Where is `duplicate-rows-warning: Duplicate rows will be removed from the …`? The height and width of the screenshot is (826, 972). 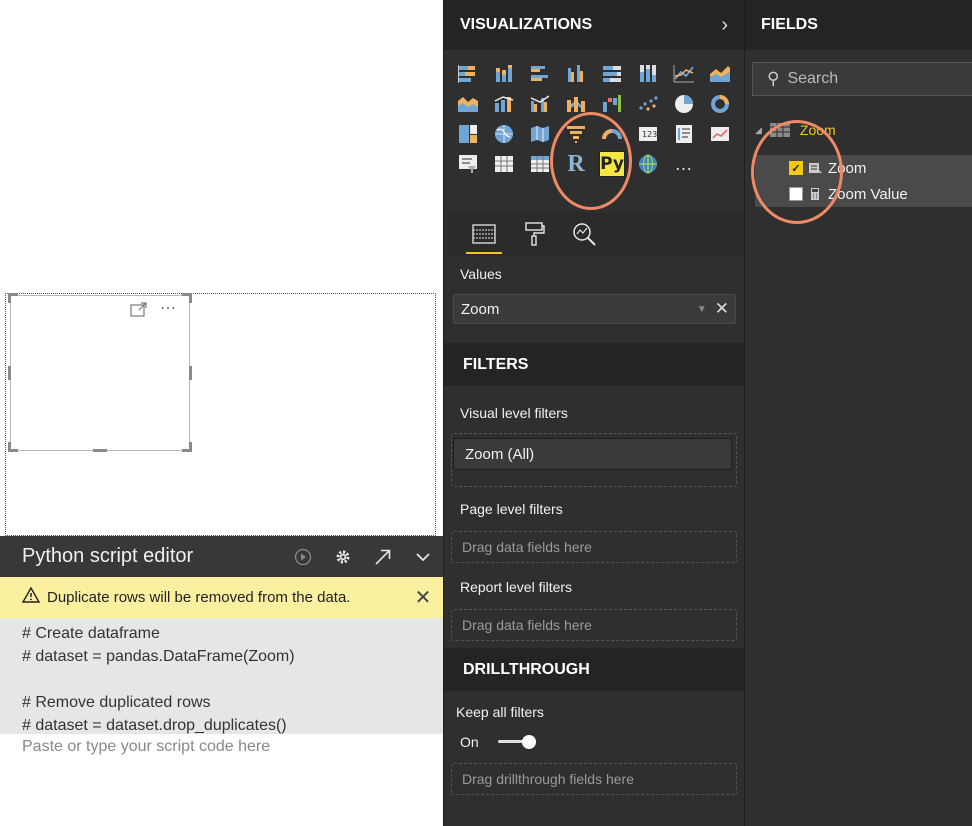 duplicate-rows-warning: Duplicate rows will be removed from the … is located at coordinates (221, 597).